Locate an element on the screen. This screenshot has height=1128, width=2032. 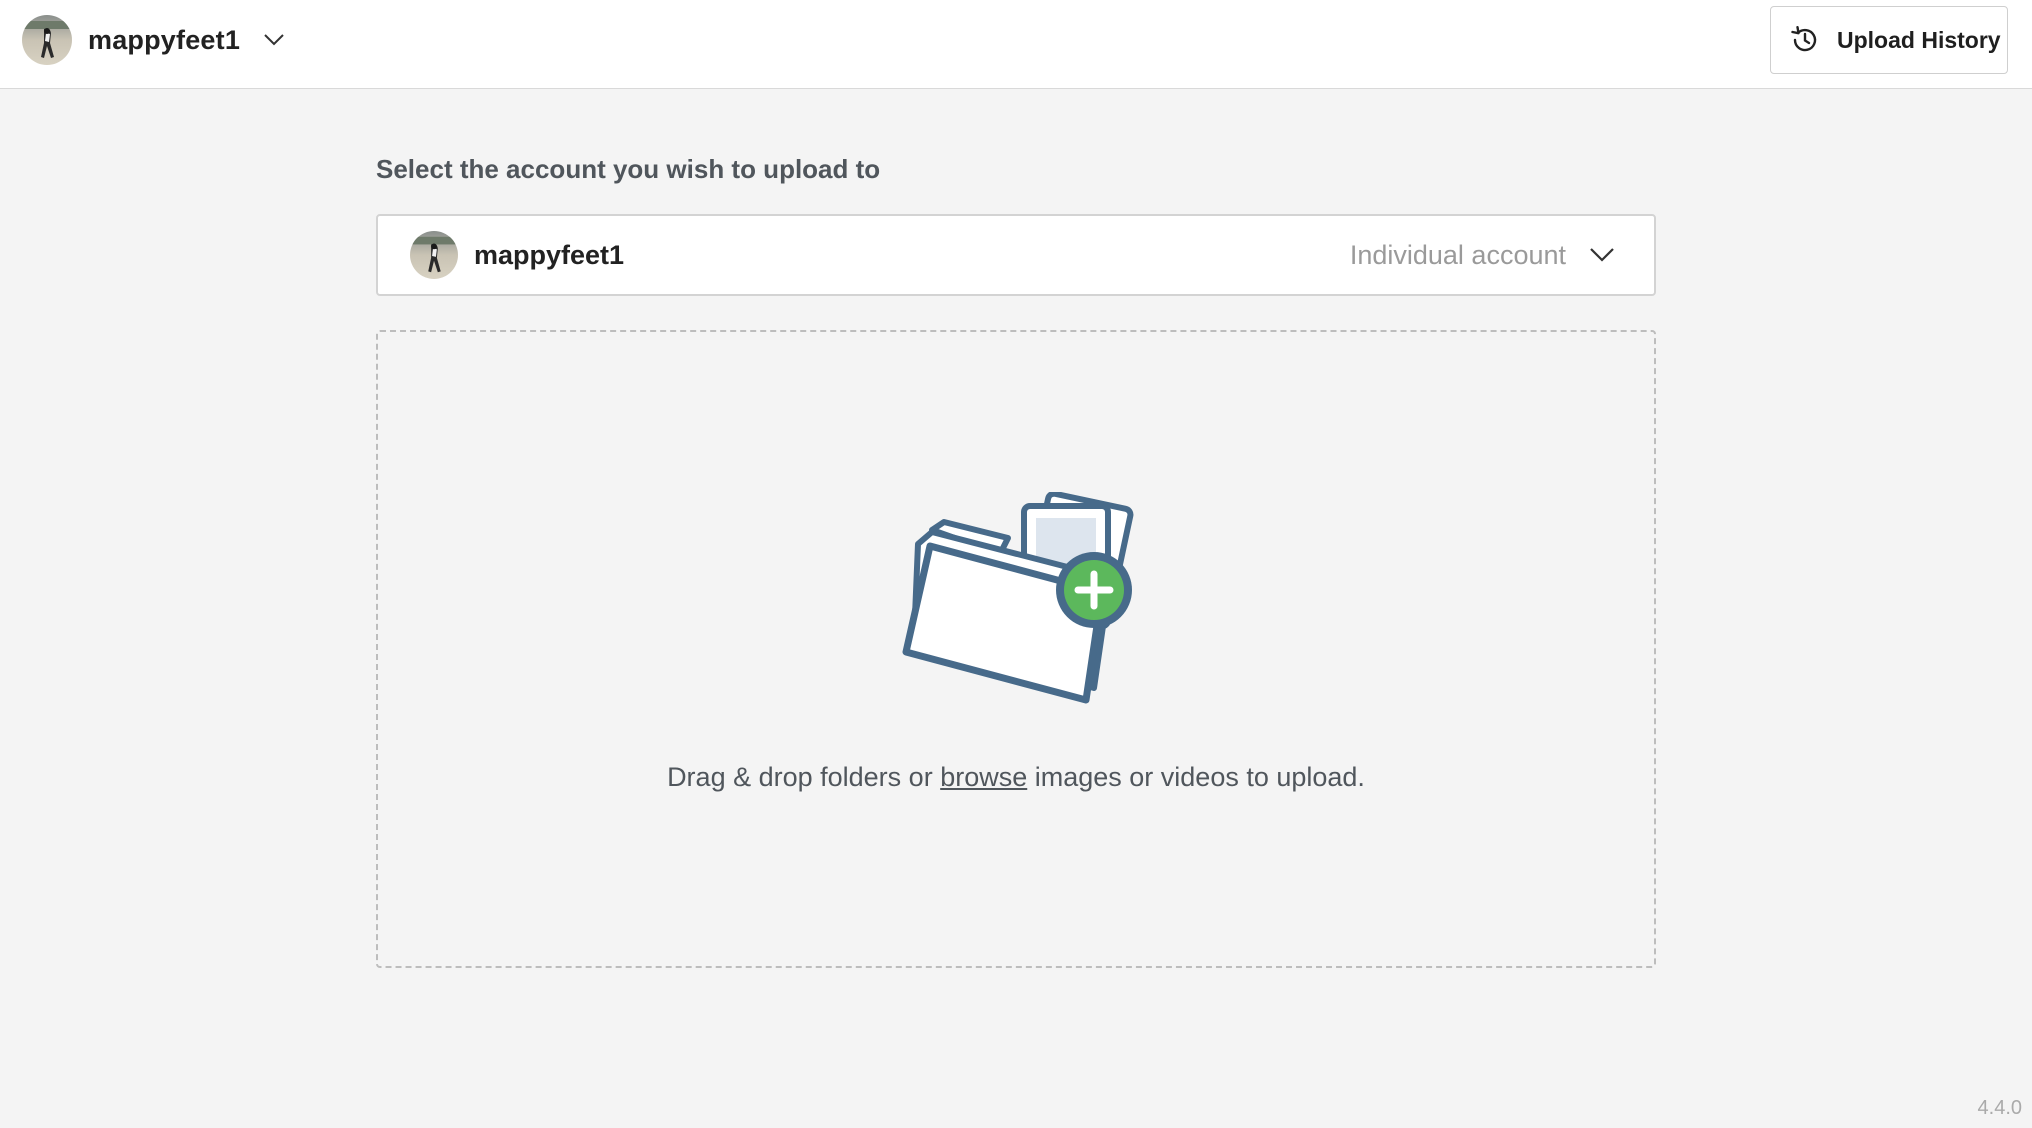
dropzone-text-before: Drag & drop folders or is located at coordinates (804, 777).